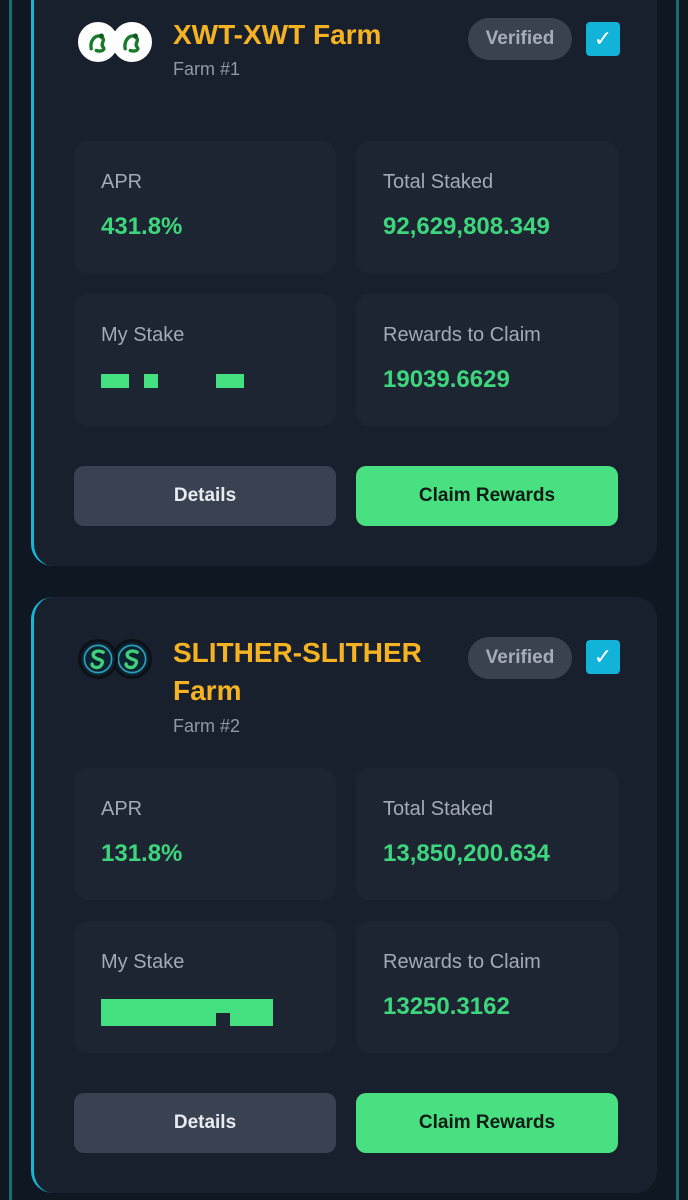  What do you see at coordinates (446, 379) in the screenshot?
I see `rewards-value: 19039.6629` at bounding box center [446, 379].